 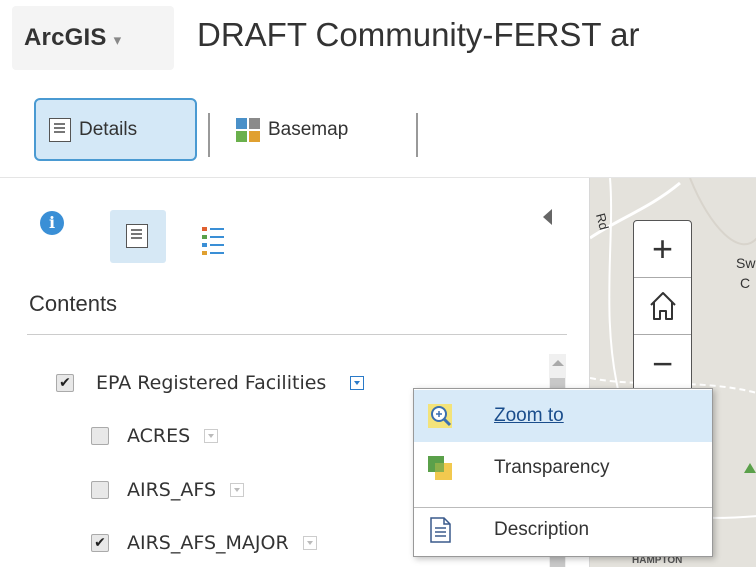 I want to click on transparency-icon, so click(x=440, y=468).